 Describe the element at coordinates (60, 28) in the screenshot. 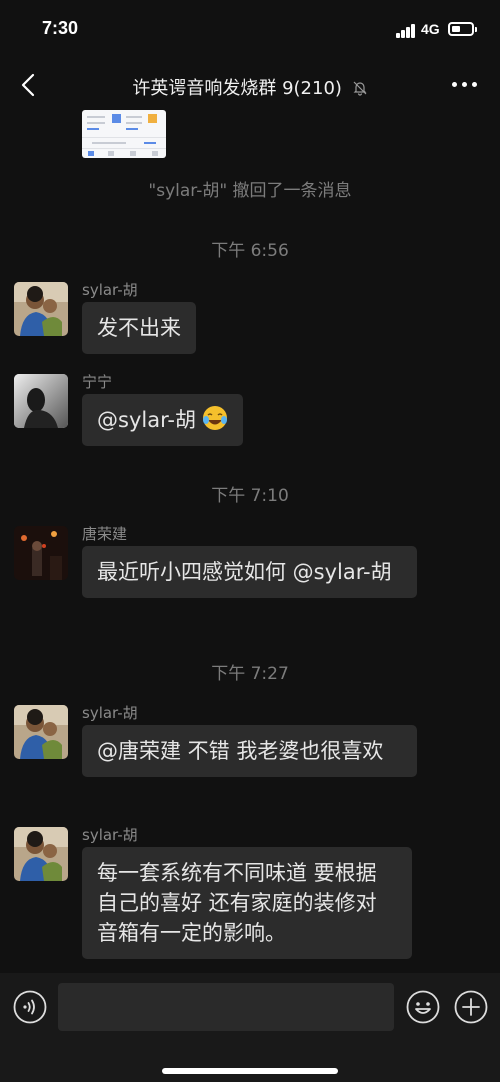

I see `status-time: 7:30` at that location.